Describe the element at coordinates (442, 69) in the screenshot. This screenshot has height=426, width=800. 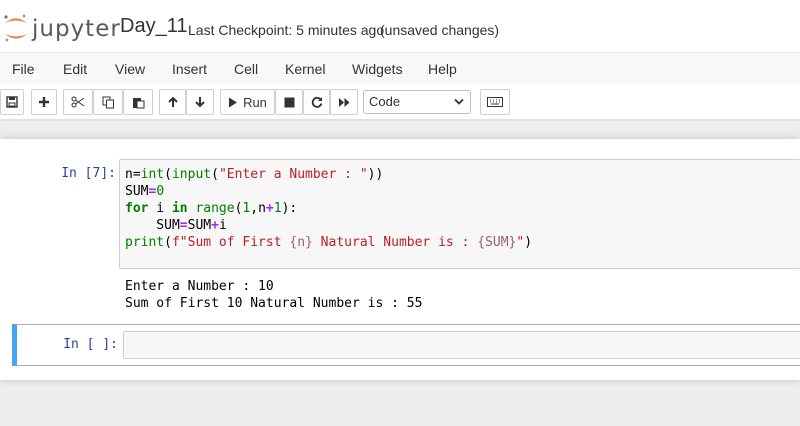
I see `menu-help: Help` at that location.